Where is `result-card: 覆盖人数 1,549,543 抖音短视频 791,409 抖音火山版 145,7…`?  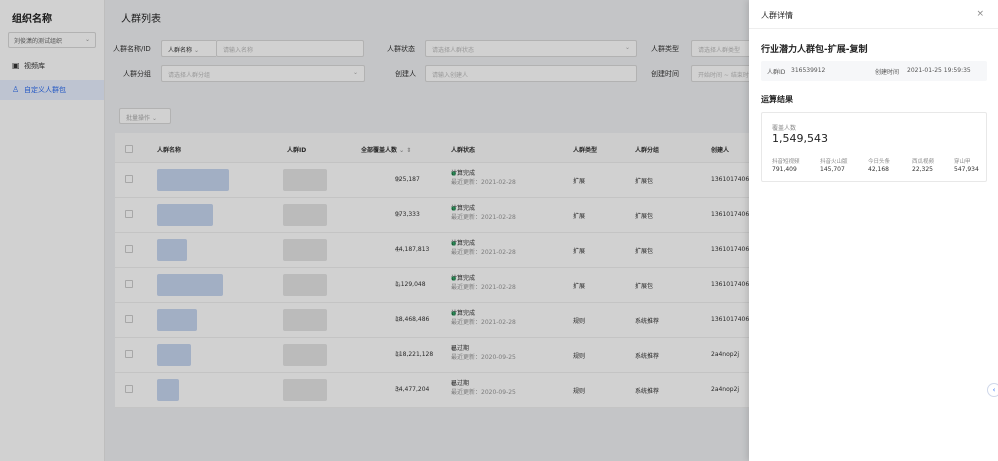
result-card: 覆盖人数 1,549,543 抖音短视频 791,409 抖音火山版 145,7… is located at coordinates (874, 147).